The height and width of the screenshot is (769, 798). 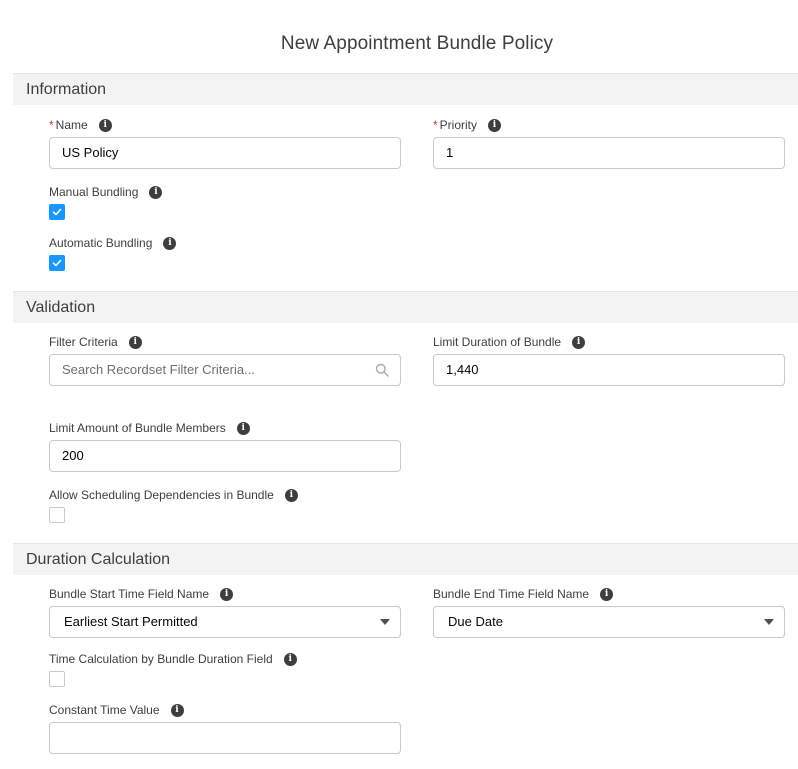 I want to click on bundle-end-label: Bundle End Time Field Name i, so click(x=523, y=594).